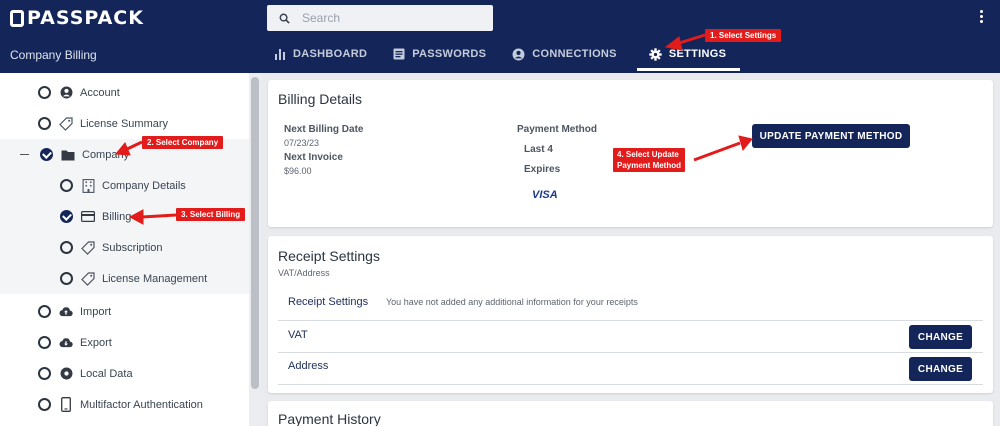 The height and width of the screenshot is (426, 1000). What do you see at coordinates (745, 143) in the screenshot?
I see `step4-arrowhead` at bounding box center [745, 143].